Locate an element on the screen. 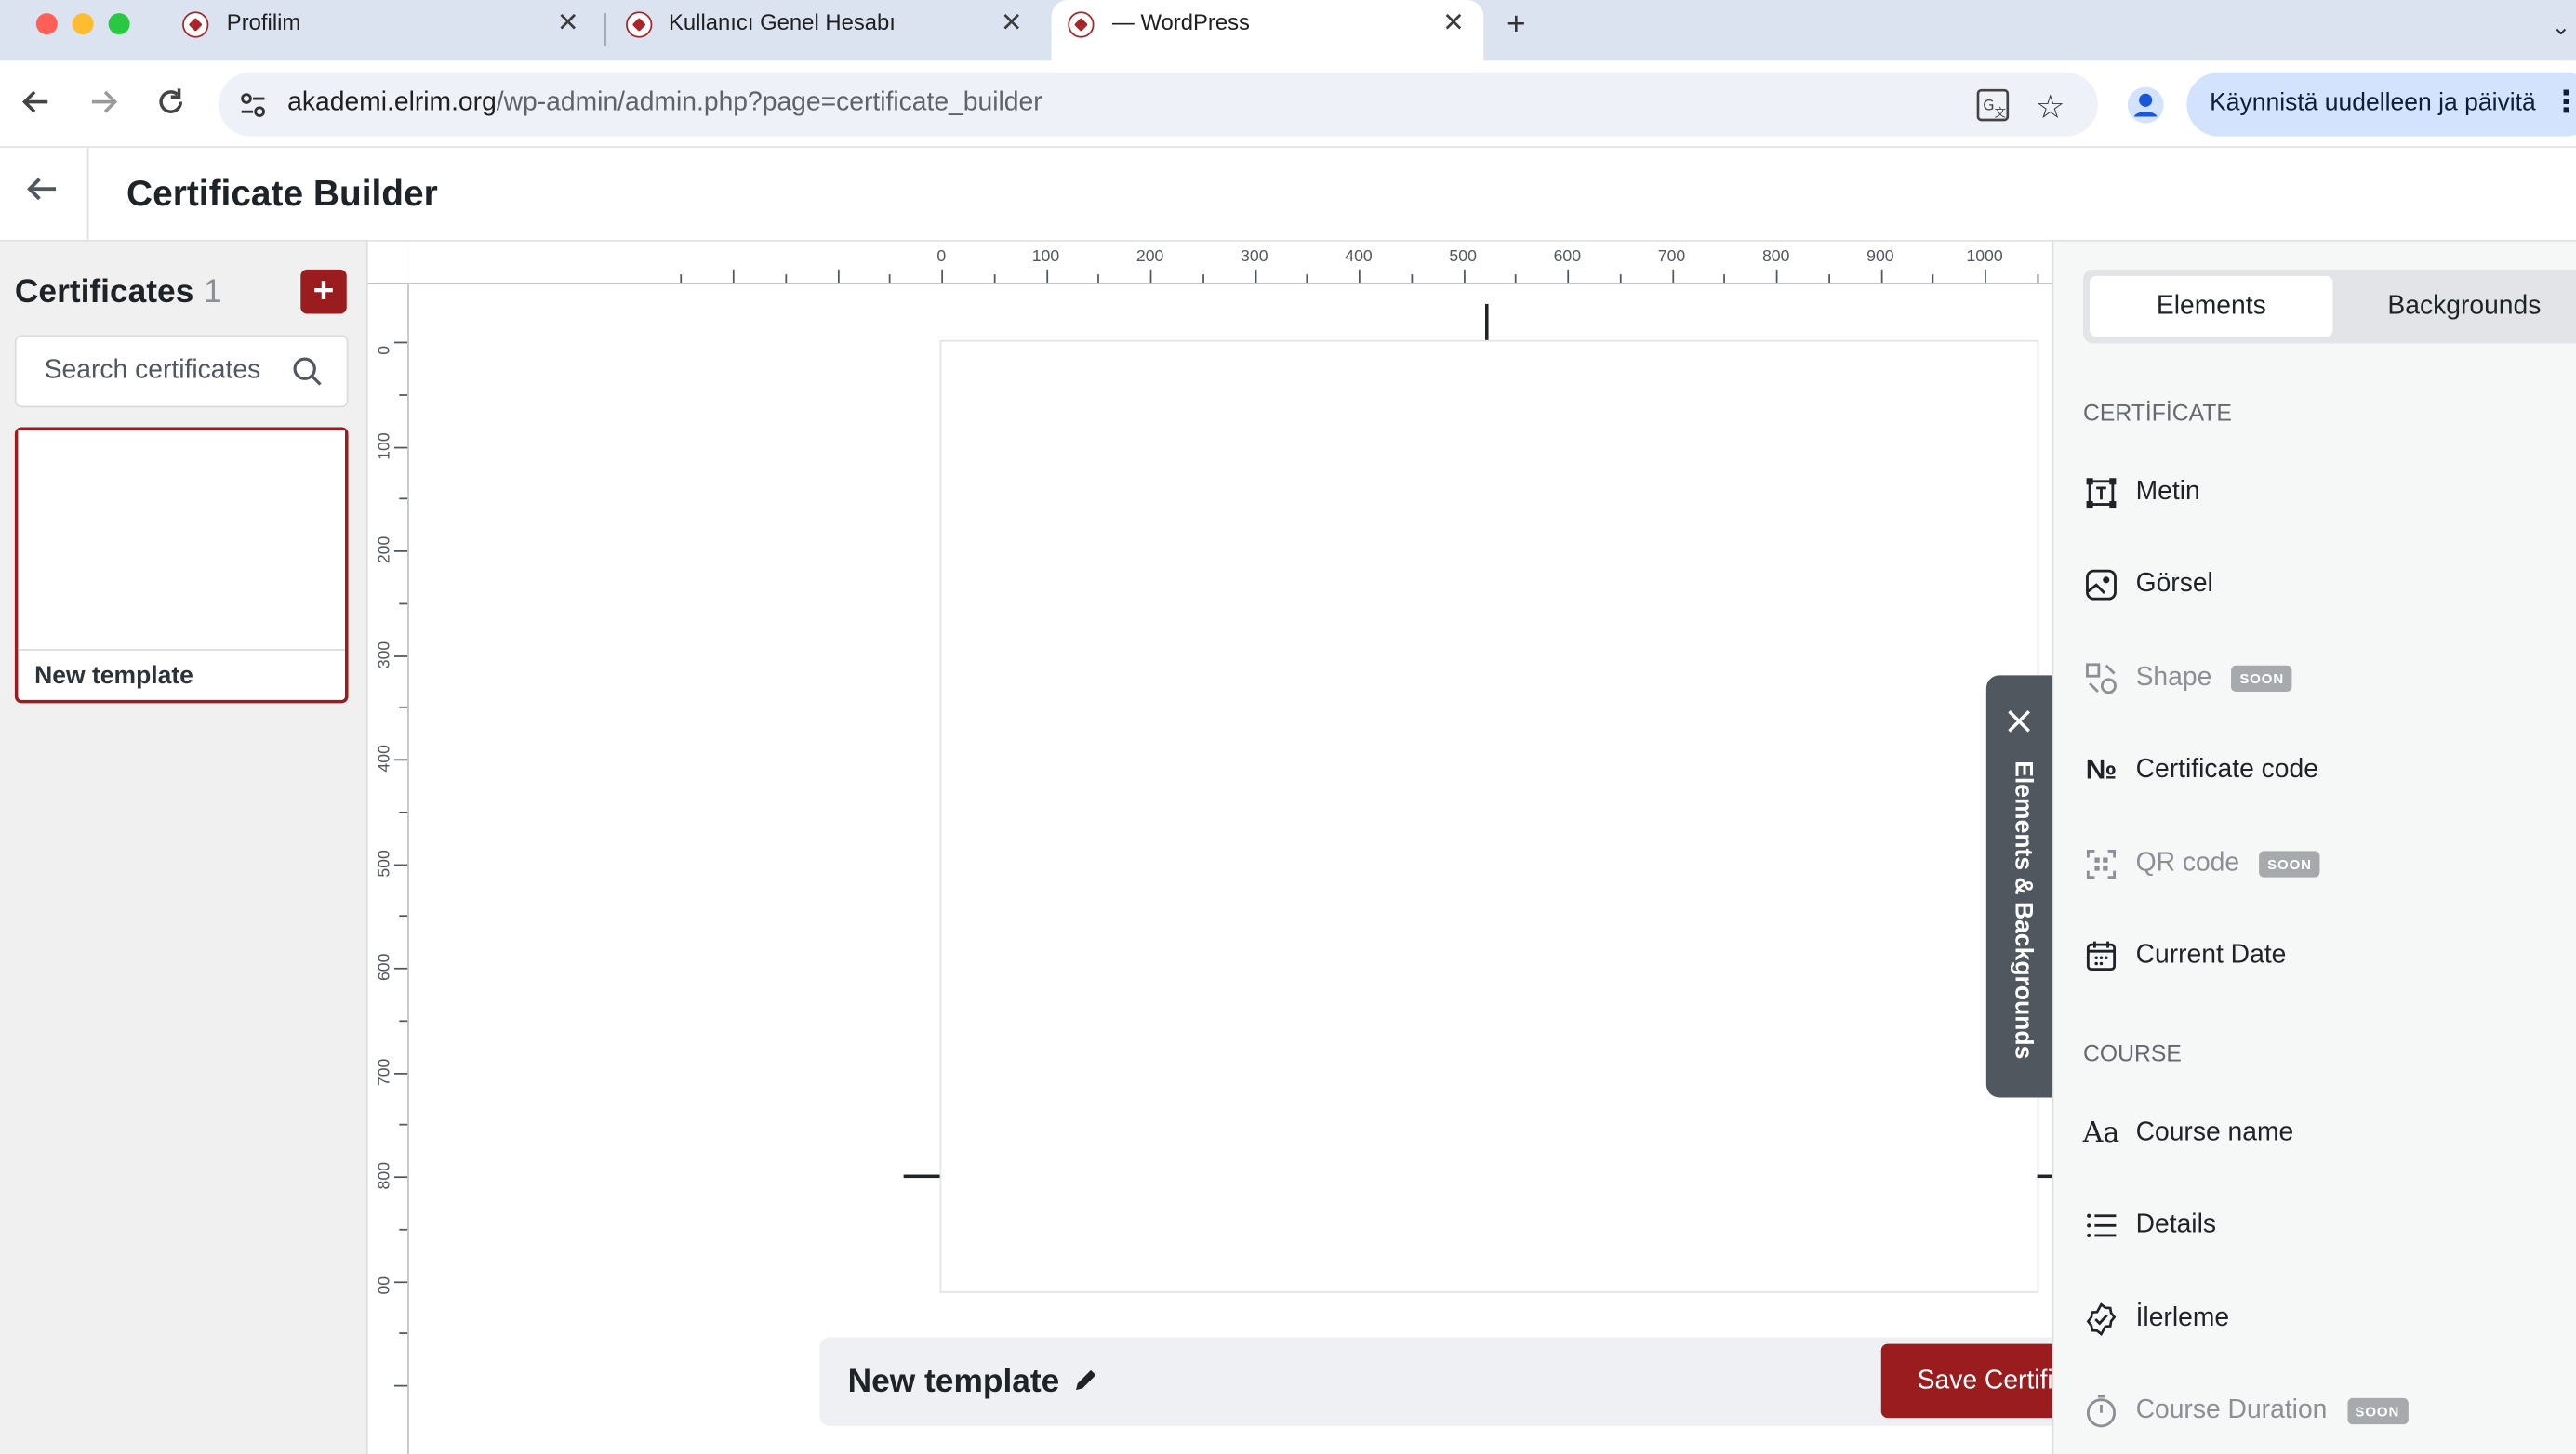 This screenshot has height=1454, width=2576. site-info-icon is located at coordinates (253, 109).